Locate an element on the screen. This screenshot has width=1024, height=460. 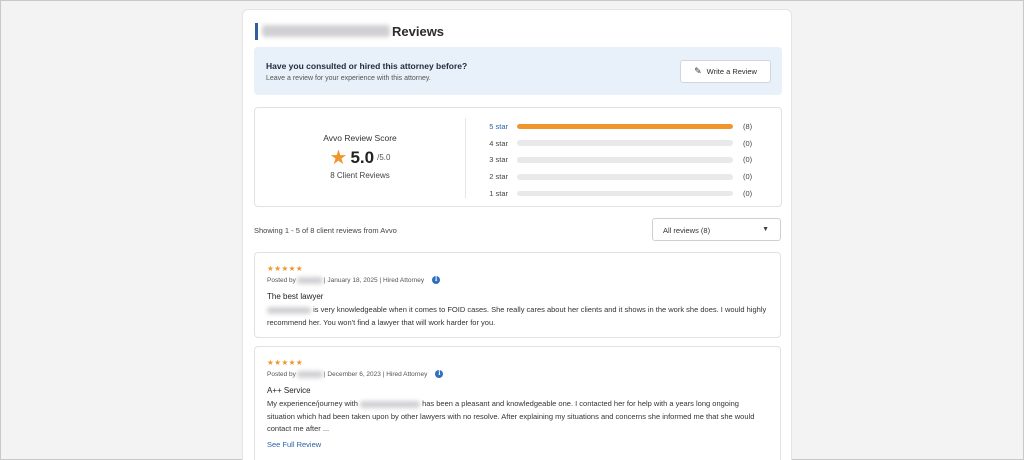
rating-label: 4 star is located at coordinates (498, 143).